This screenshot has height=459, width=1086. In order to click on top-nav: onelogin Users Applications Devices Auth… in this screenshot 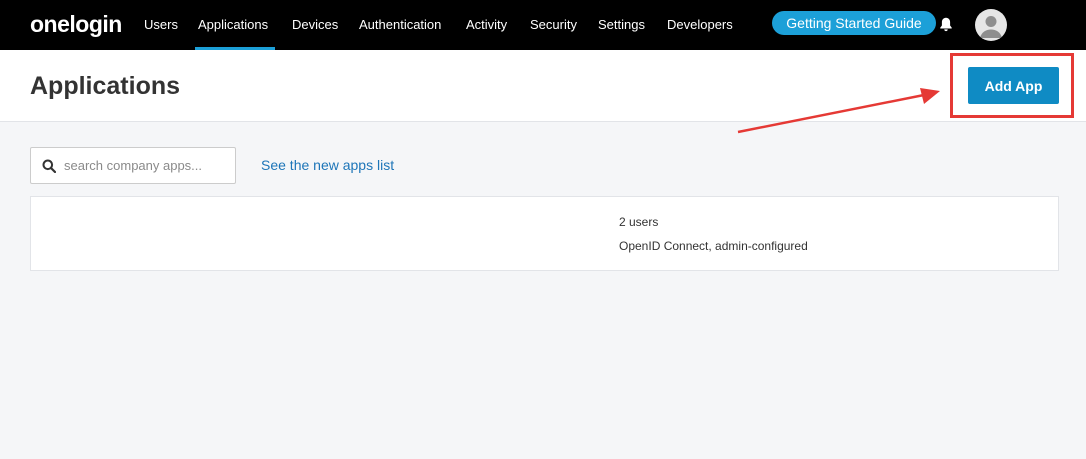, I will do `click(543, 25)`.